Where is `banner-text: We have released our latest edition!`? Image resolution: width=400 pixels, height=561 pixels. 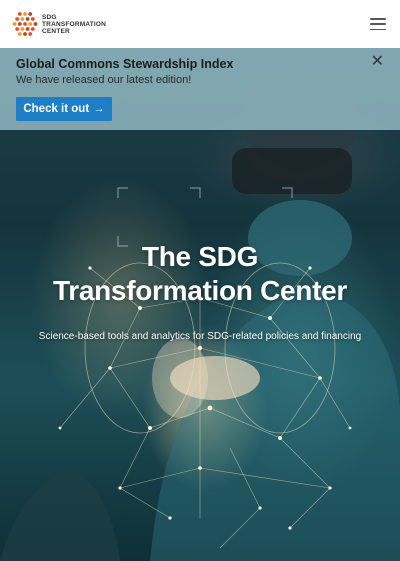 banner-text: We have released our latest edition! is located at coordinates (104, 80).